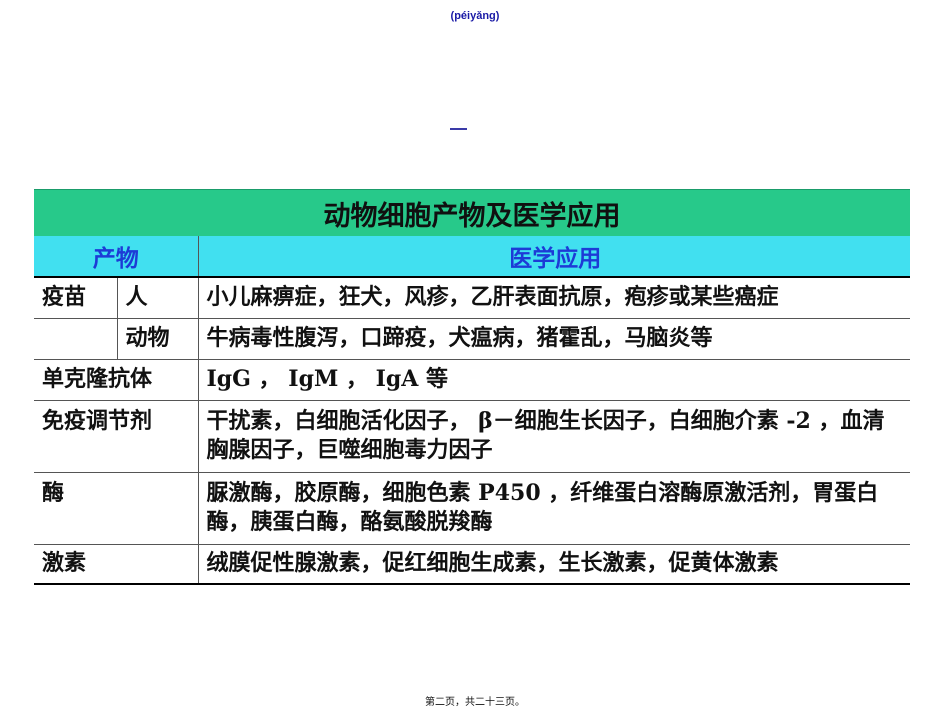  I want to click on table-title-row: 动物细胞产物及医学应用, so click(472, 212).